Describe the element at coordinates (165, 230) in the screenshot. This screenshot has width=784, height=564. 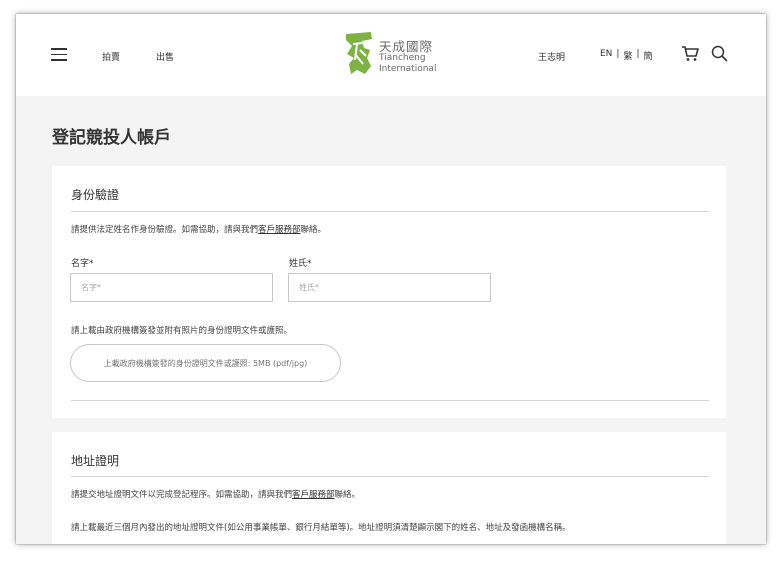
I see `identity-help-prefix: 請提供法定姓名作身份驗證。如需協助，請與我們` at that location.